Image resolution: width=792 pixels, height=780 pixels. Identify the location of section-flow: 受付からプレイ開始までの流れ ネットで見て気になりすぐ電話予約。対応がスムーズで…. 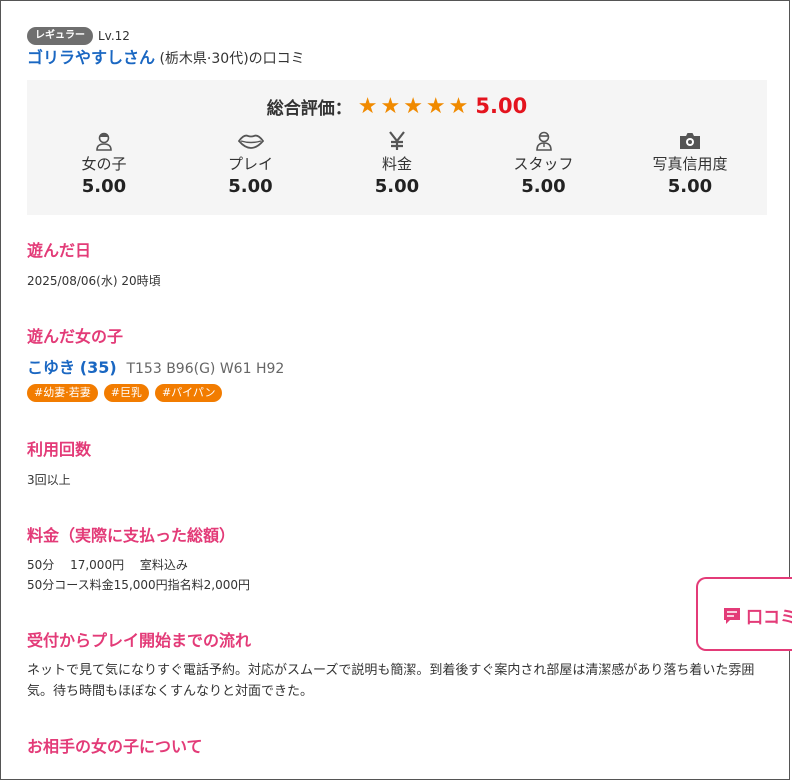
(394, 666).